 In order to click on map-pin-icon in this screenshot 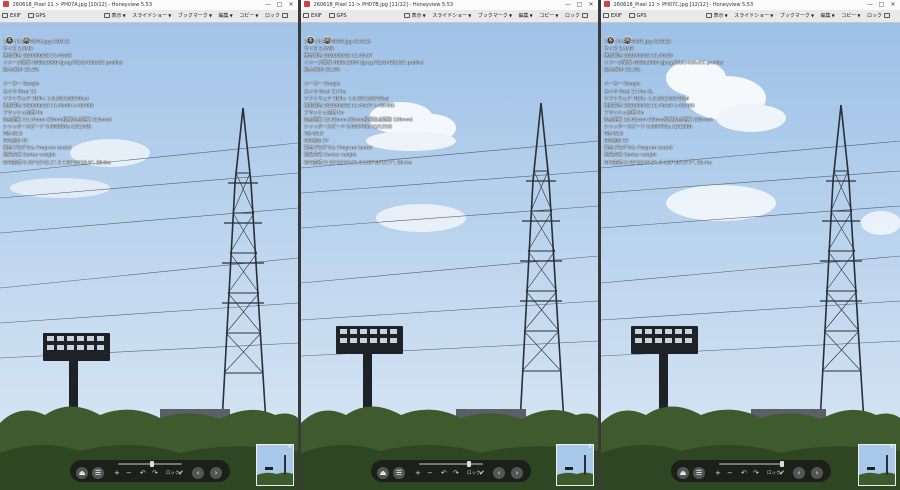, I will do `click(631, 15)`.